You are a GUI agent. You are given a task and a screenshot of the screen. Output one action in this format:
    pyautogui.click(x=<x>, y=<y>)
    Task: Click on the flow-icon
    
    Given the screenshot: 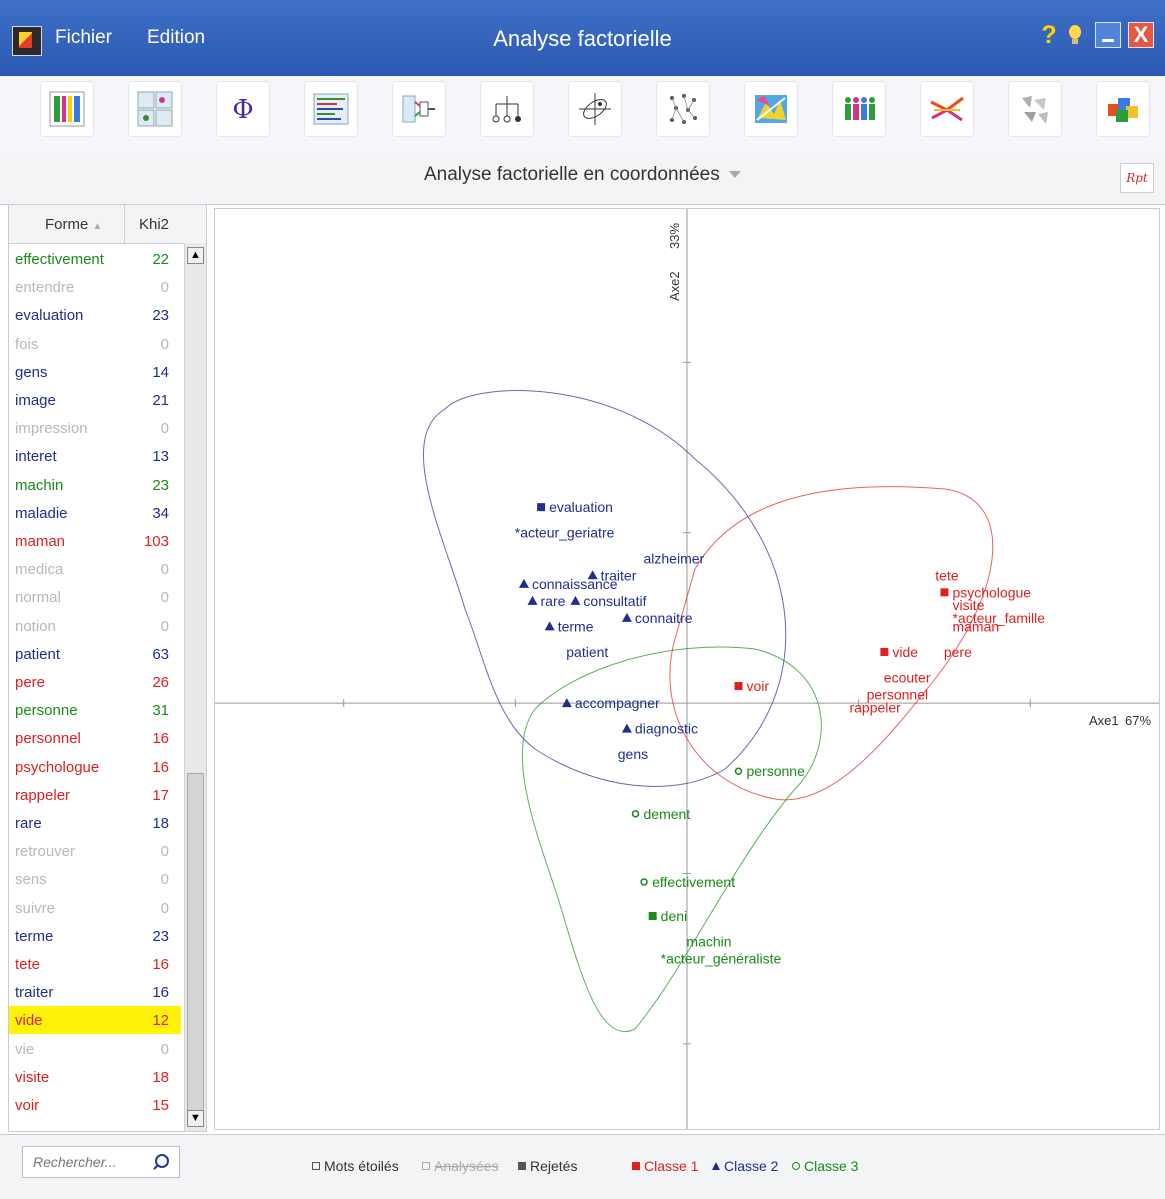 What is the action you would take?
    pyautogui.click(x=419, y=109)
    